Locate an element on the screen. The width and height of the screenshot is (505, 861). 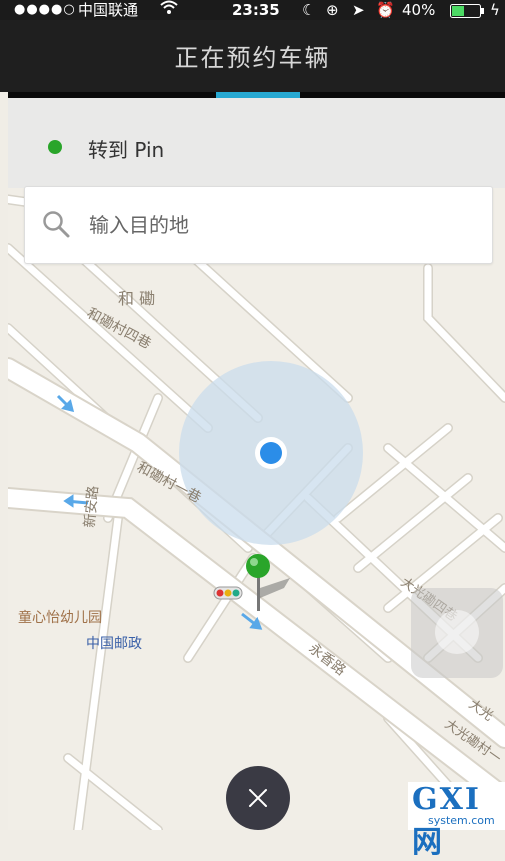
search-icon is located at coordinates (56, 224).